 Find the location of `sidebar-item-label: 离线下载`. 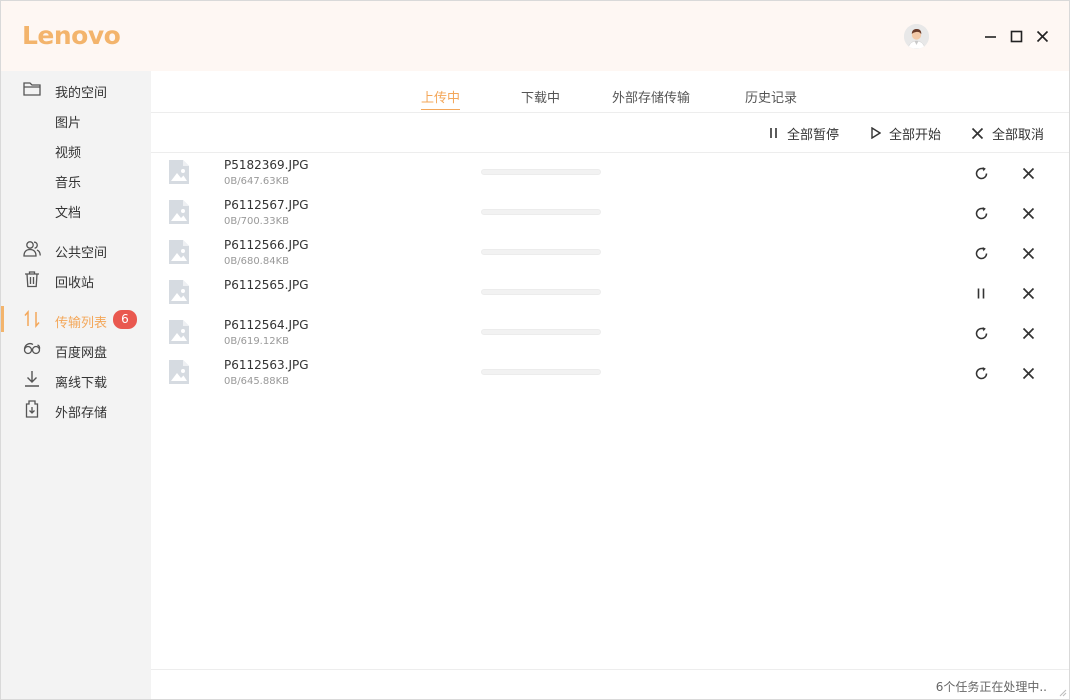

sidebar-item-label: 离线下载 is located at coordinates (81, 383).